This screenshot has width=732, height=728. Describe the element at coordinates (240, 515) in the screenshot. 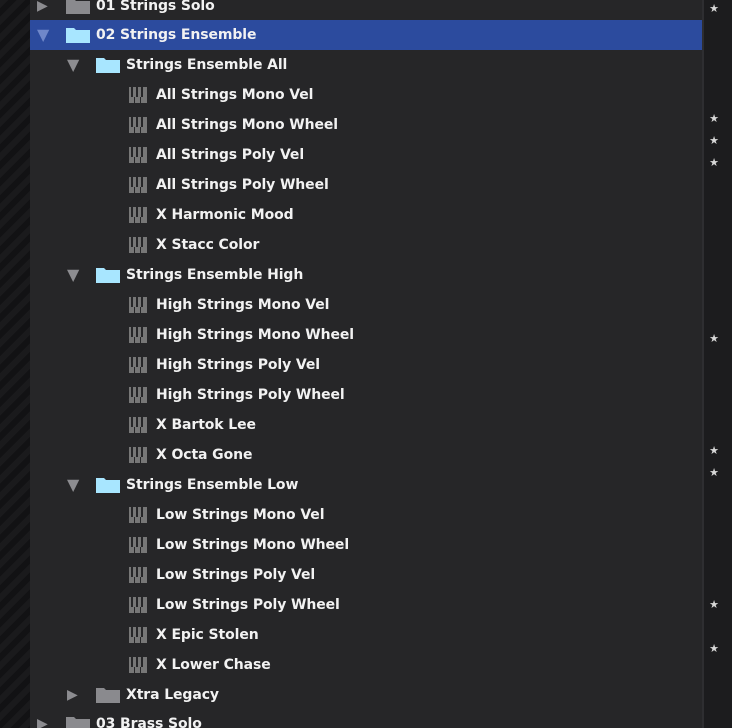

I see `preset-label: Low Strings Mono Vel` at that location.